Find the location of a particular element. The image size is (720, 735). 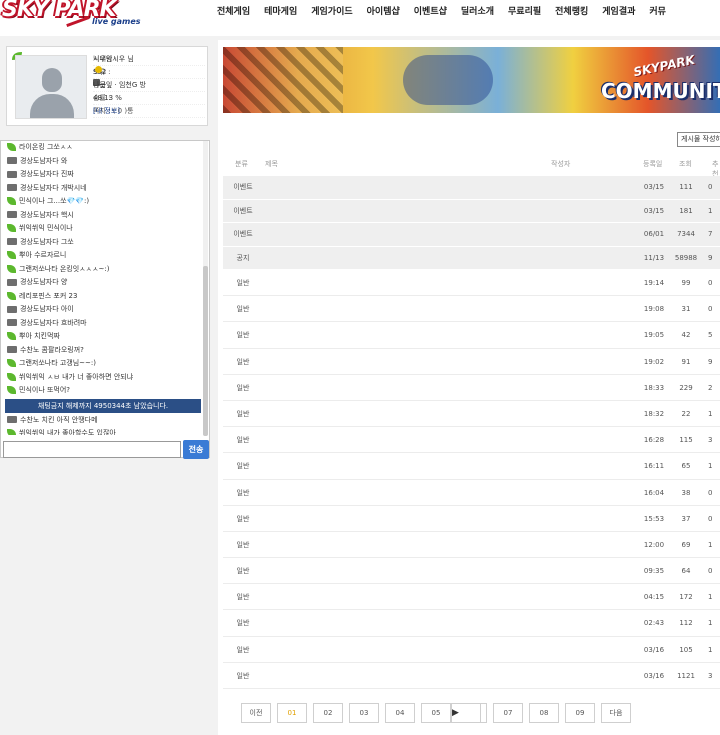

post-views: 99 is located at coordinates (686, 283).